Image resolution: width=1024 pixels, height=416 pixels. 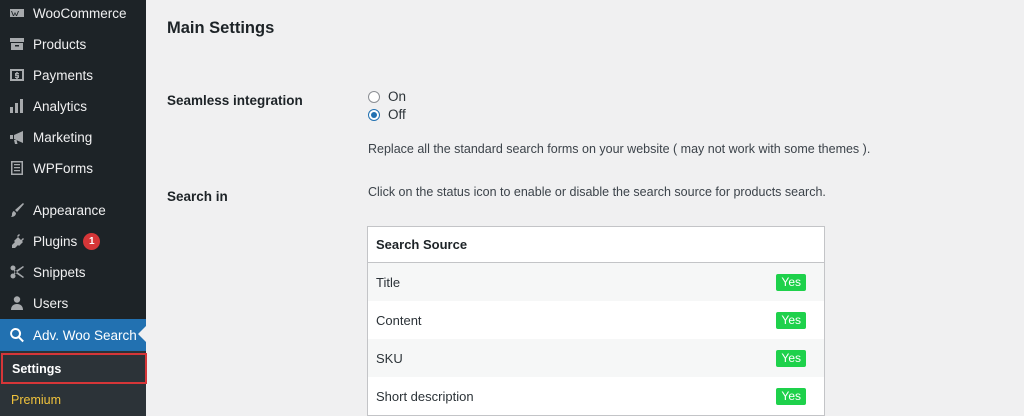 What do you see at coordinates (92, 241) in the screenshot?
I see `update-count-badge: 1` at bounding box center [92, 241].